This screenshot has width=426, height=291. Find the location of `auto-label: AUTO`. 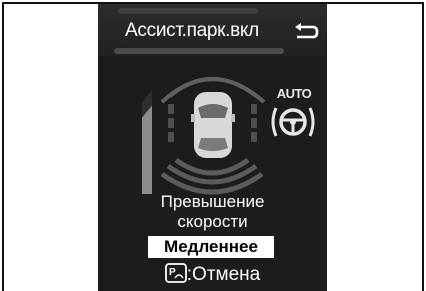

auto-label: AUTO is located at coordinates (294, 93).